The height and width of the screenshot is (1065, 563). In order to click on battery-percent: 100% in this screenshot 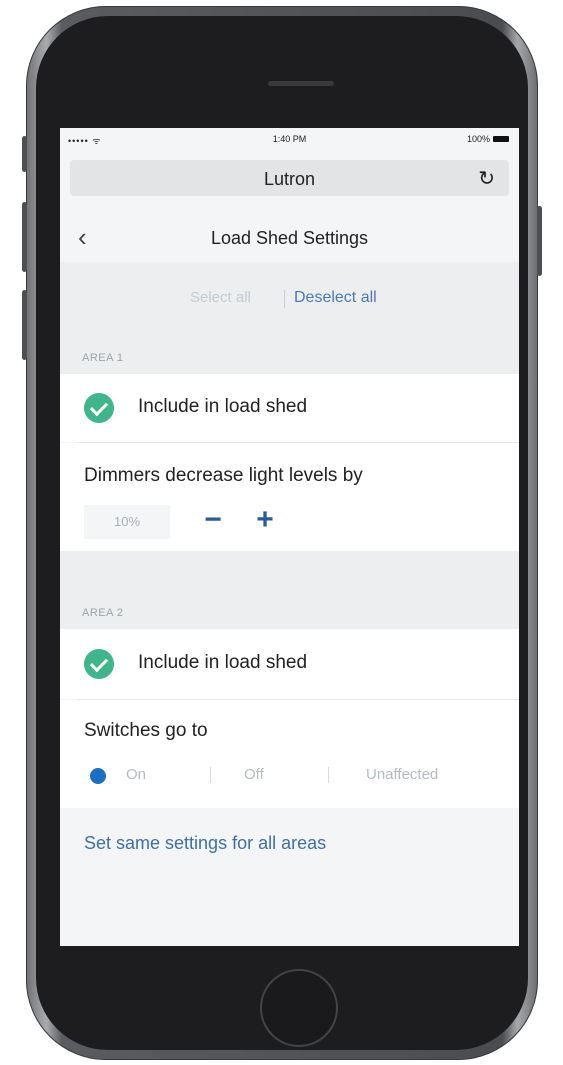, I will do `click(478, 139)`.